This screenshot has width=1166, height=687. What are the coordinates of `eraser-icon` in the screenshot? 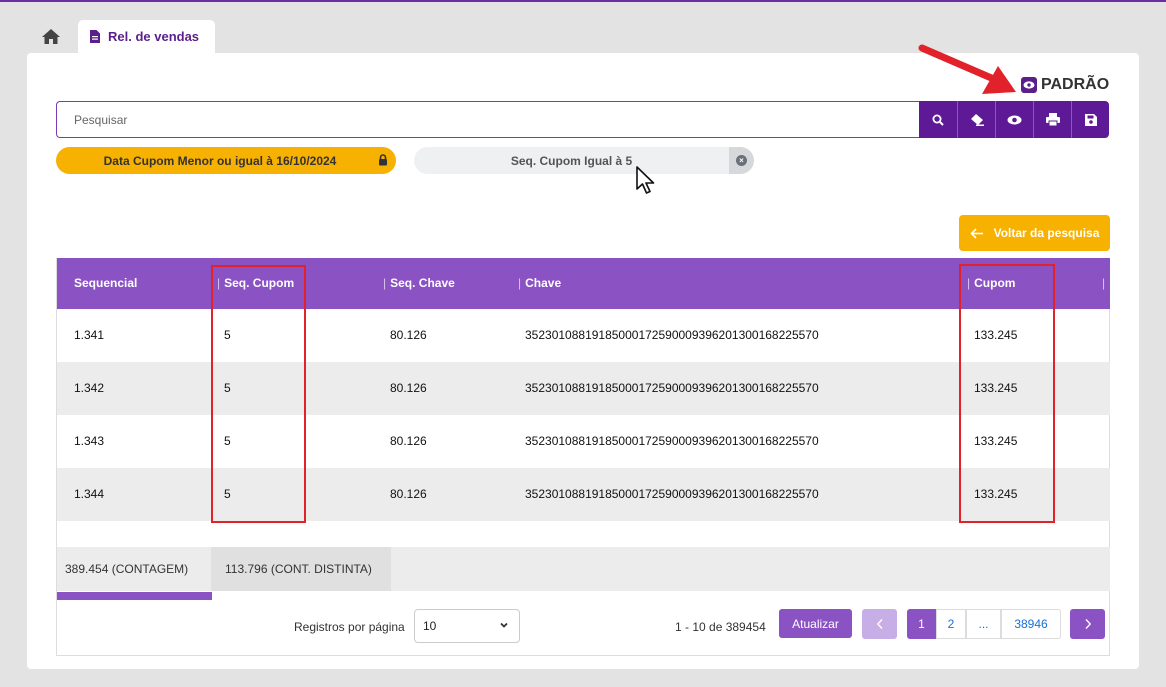 It's located at (977, 120).